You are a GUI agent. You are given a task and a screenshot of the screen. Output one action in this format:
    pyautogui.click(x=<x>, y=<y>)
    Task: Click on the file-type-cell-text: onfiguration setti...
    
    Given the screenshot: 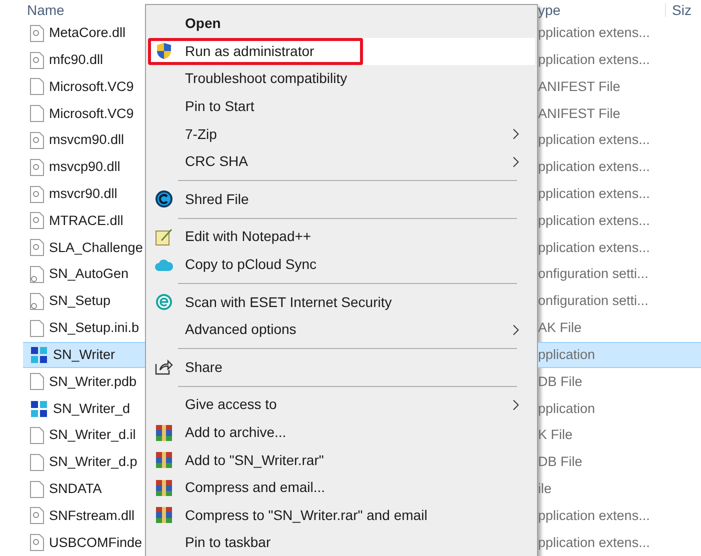 What is the action you would take?
    pyautogui.click(x=594, y=274)
    